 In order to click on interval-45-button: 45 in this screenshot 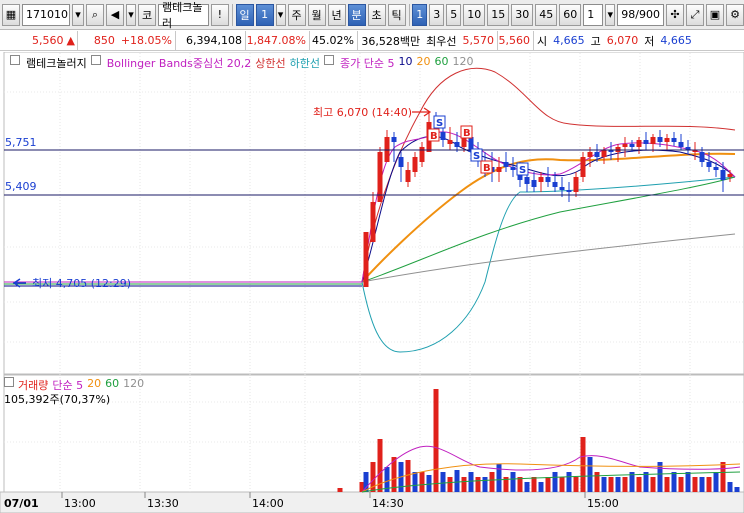, I will do `click(546, 14)`.